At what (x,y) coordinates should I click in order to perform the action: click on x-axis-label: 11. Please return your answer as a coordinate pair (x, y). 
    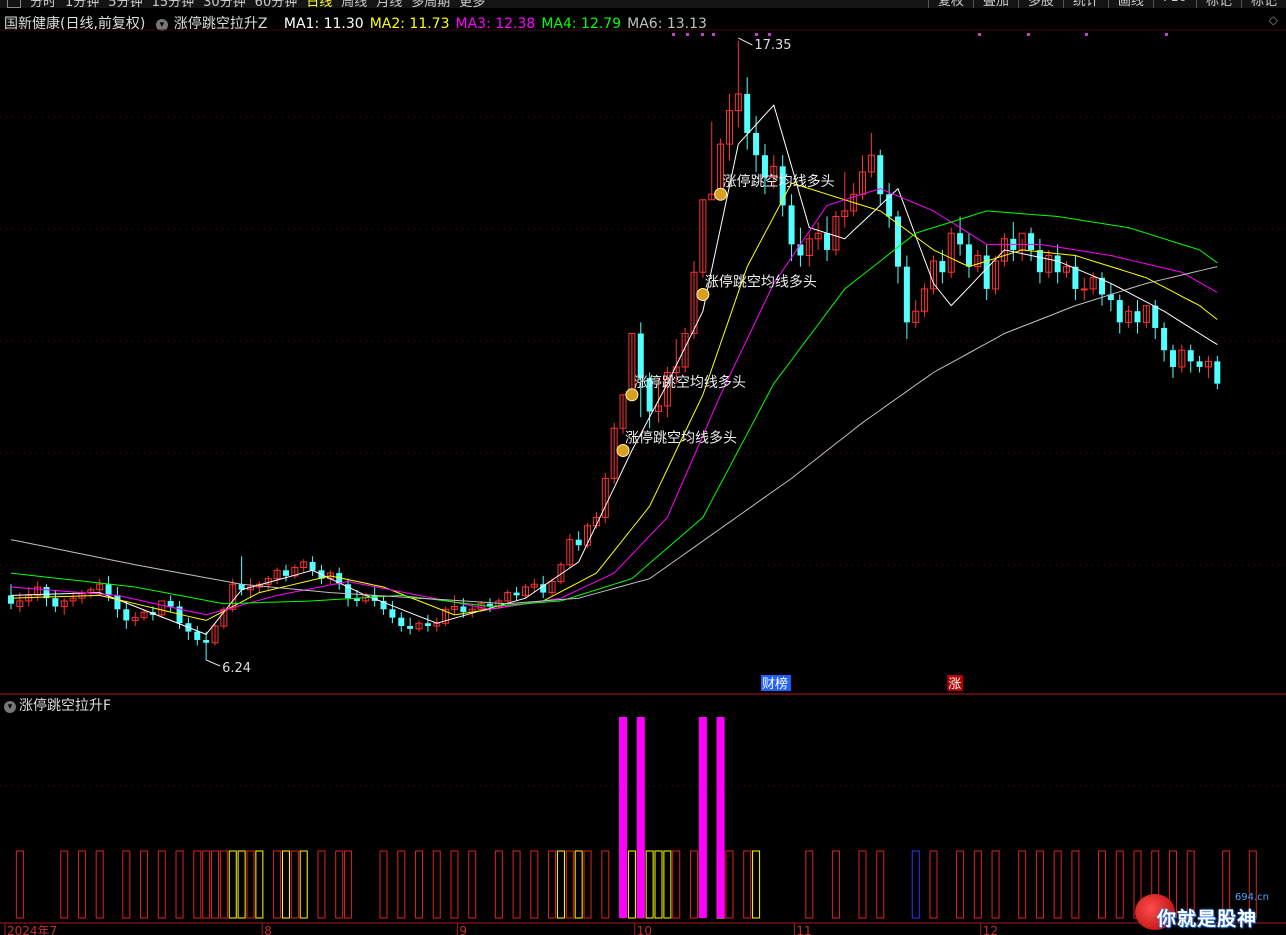
    Looking at the image, I should click on (803, 929).